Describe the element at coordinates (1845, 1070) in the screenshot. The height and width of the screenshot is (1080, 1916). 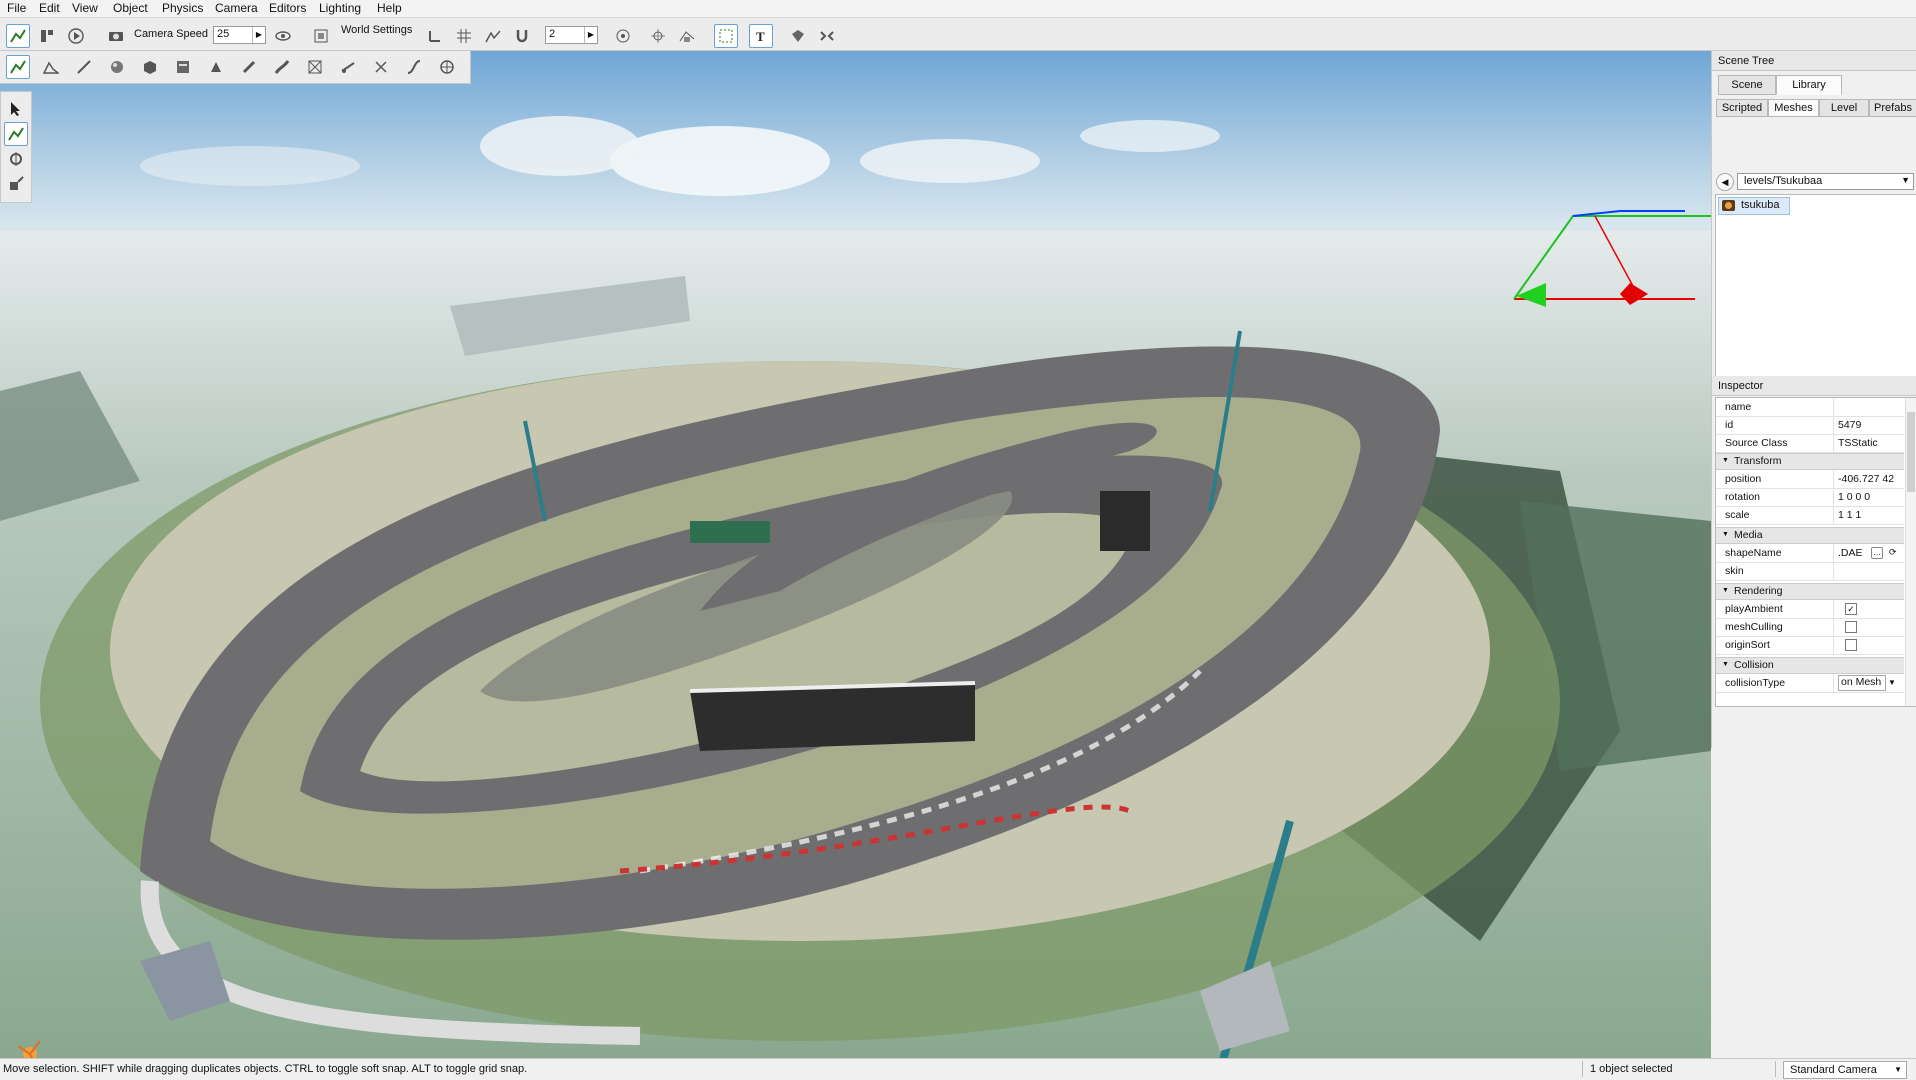
I see `camera-mode-dropdown: Standard Camera ▼` at that location.